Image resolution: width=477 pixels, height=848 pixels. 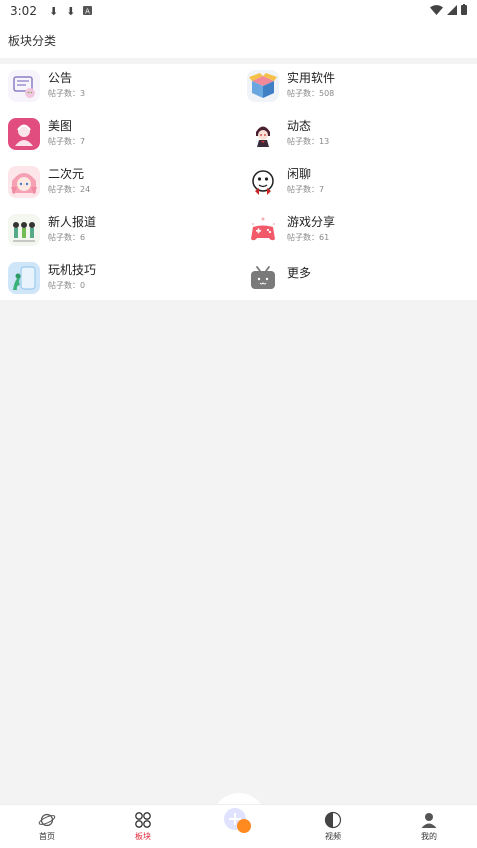 What do you see at coordinates (299, 273) in the screenshot?
I see `board-name: 更多` at bounding box center [299, 273].